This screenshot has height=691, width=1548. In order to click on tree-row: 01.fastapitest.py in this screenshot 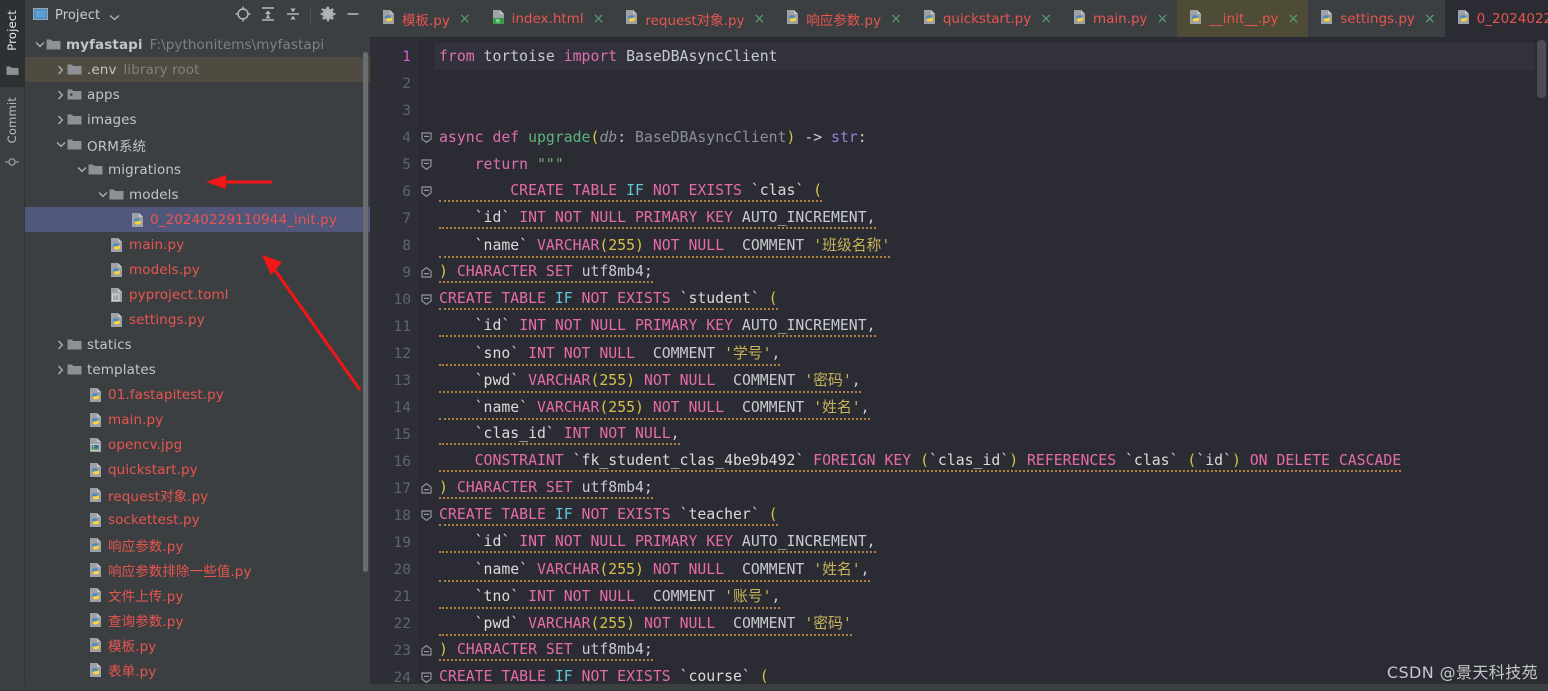, I will do `click(197, 394)`.